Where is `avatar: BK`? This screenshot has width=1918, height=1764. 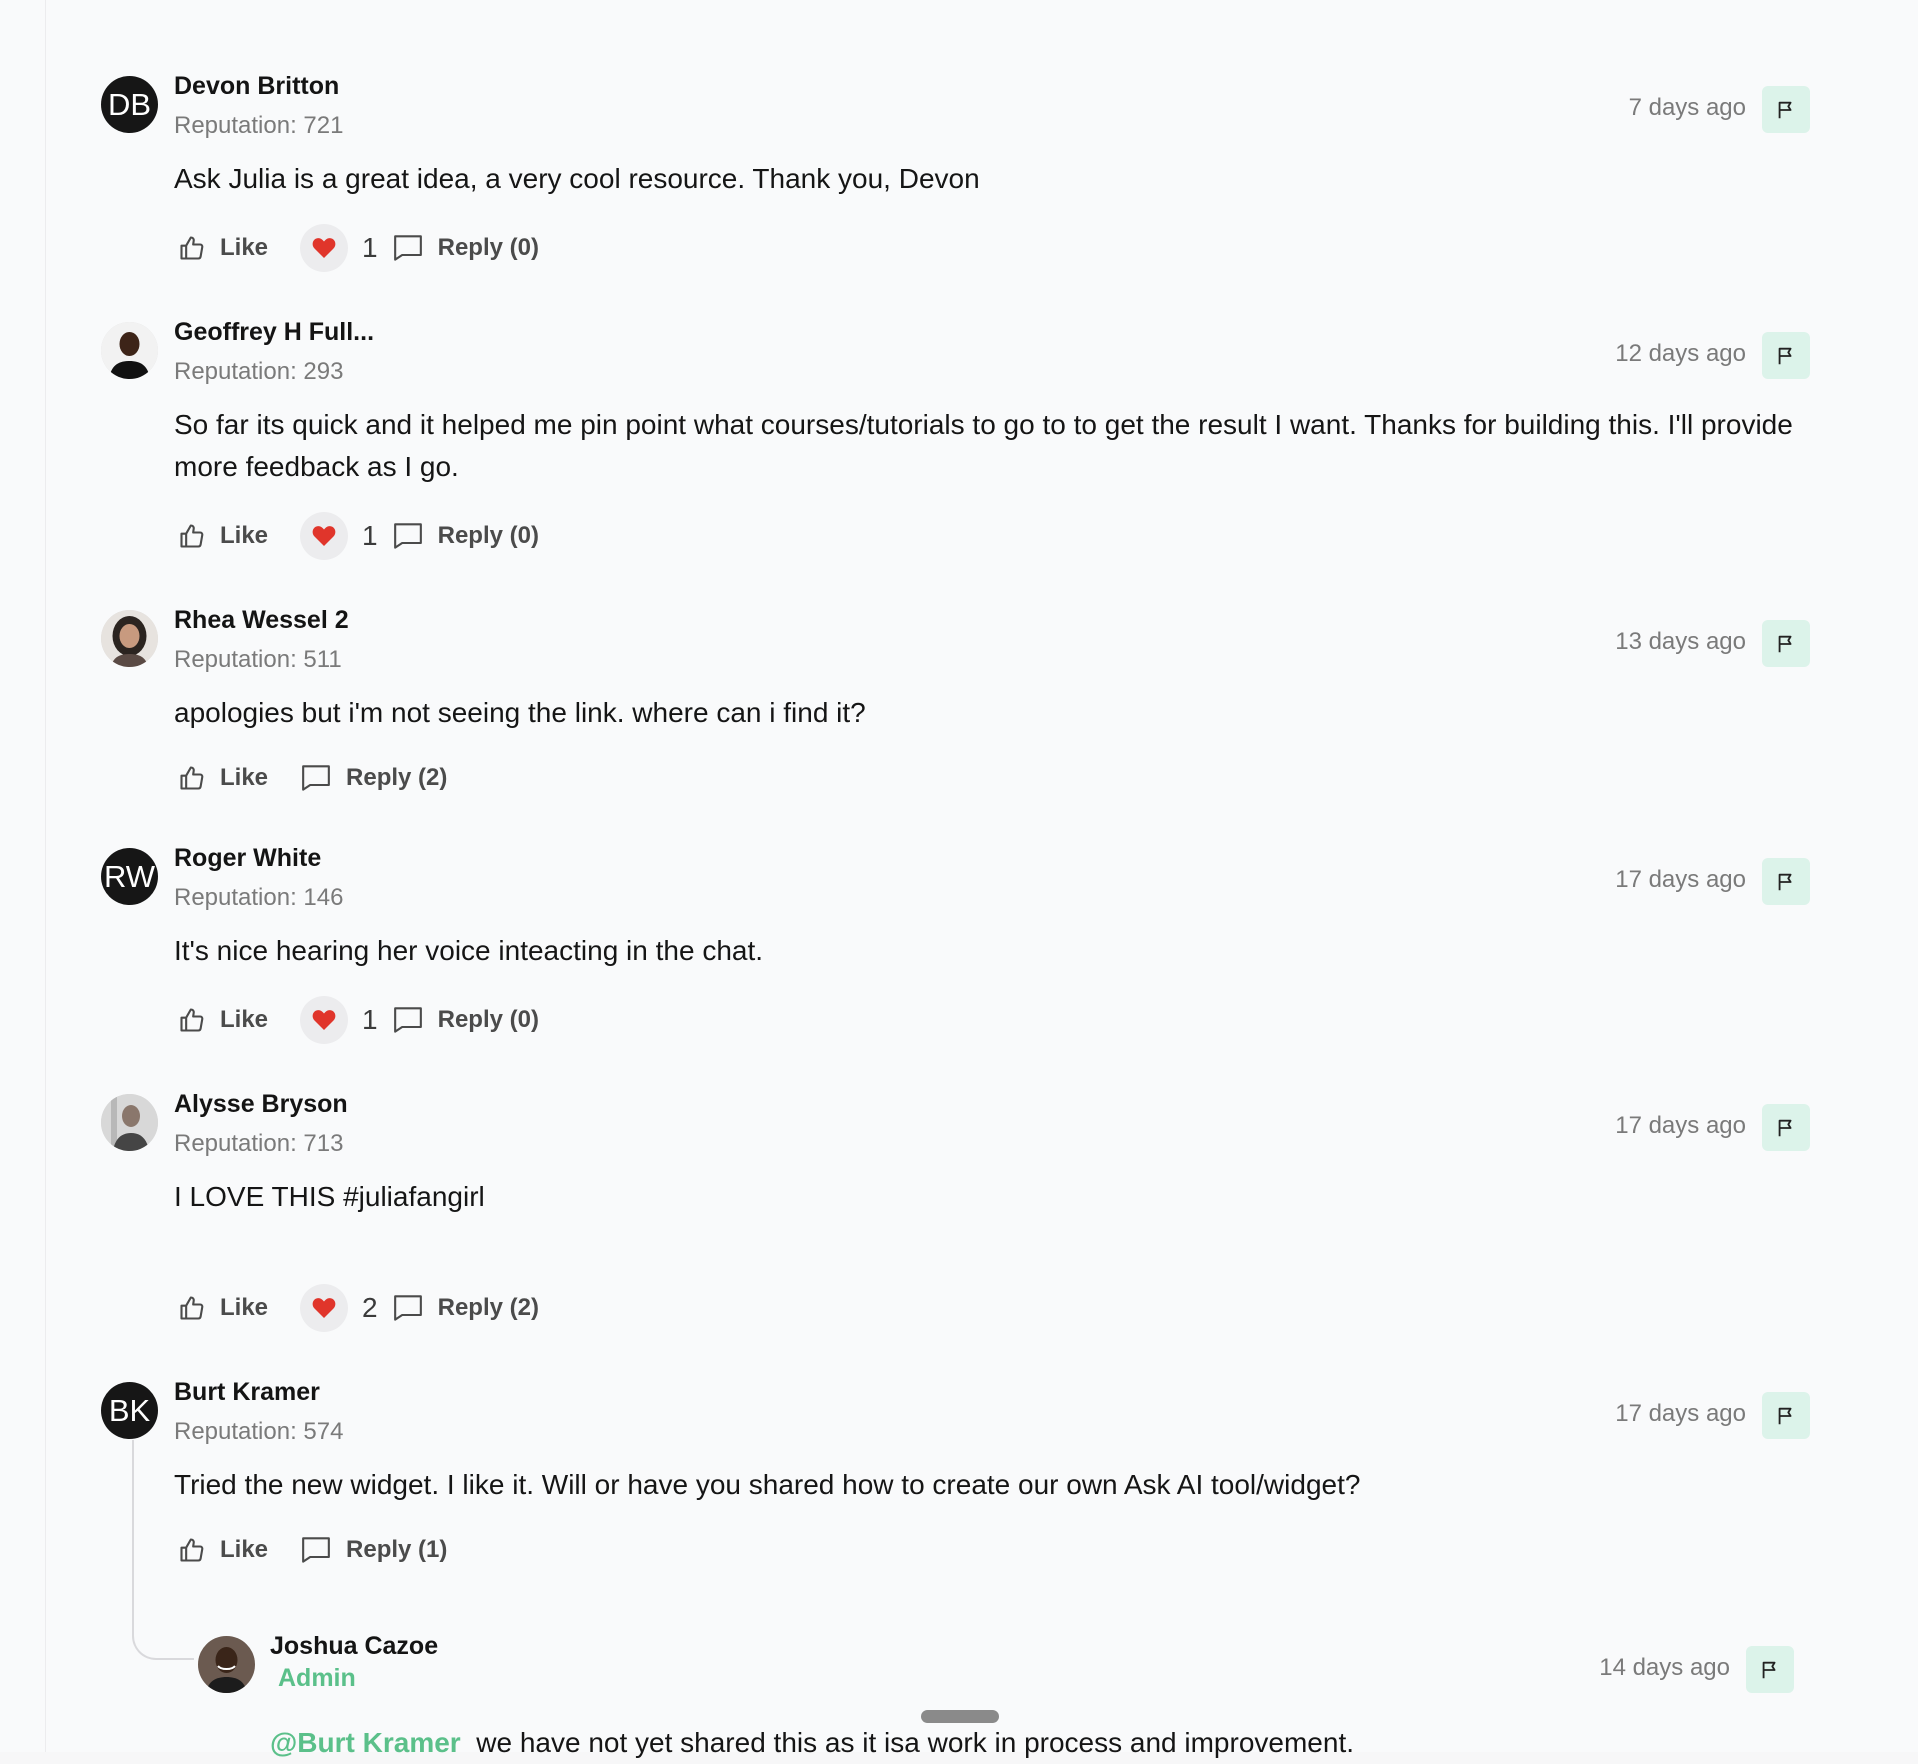 avatar: BK is located at coordinates (129, 1410).